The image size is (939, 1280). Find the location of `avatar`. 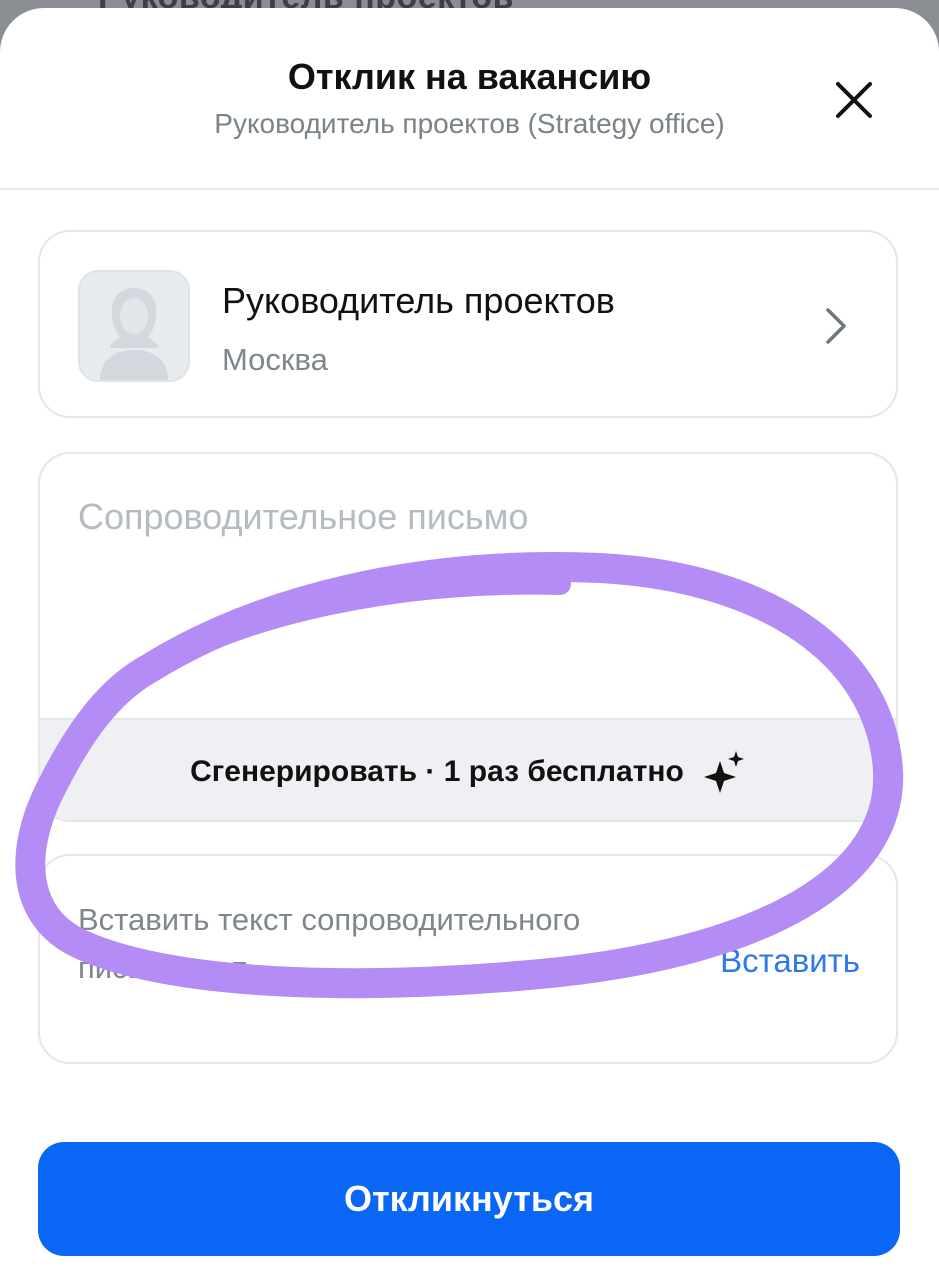

avatar is located at coordinates (134, 326).